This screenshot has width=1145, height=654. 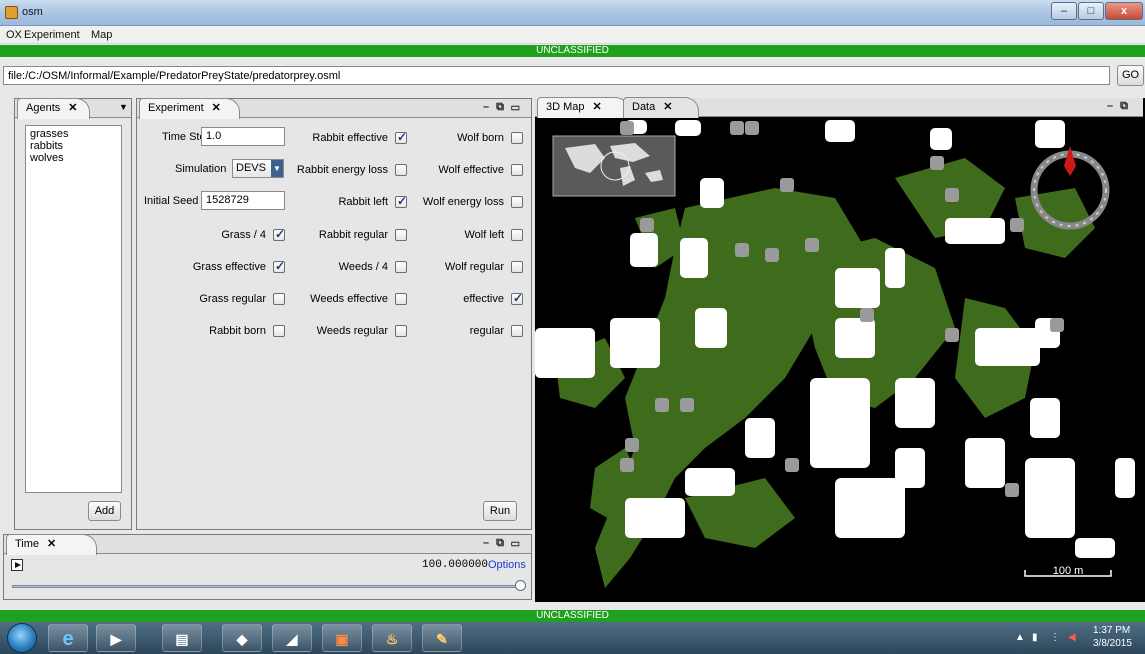 What do you see at coordinates (614, 166) in the screenshot?
I see `world-minimap` at bounding box center [614, 166].